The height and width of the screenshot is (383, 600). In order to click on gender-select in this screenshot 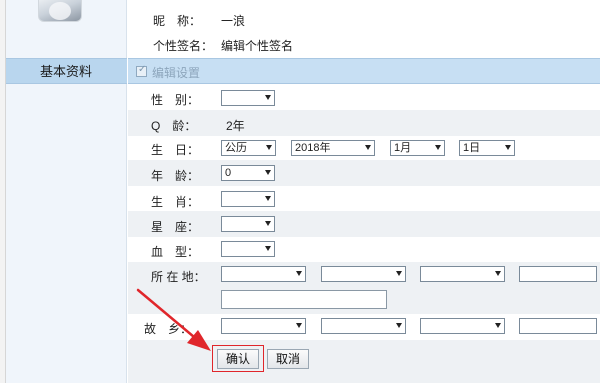, I will do `click(248, 98)`.